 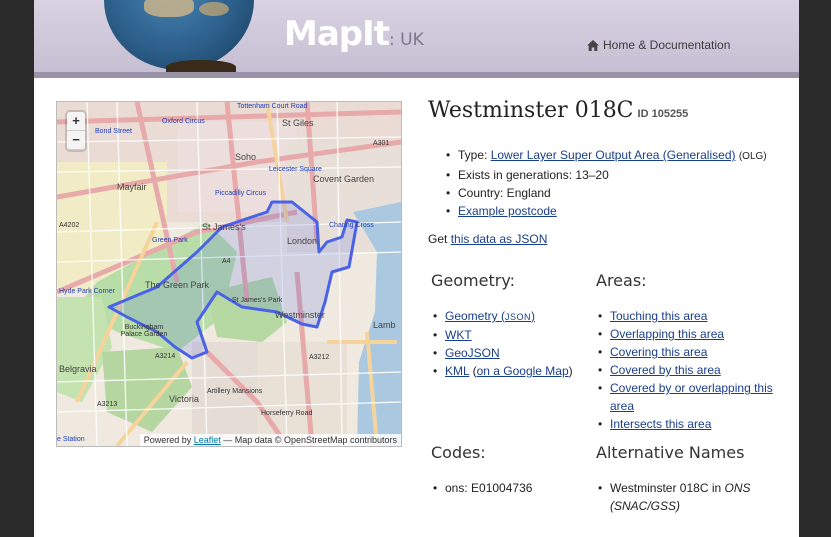 I want to click on map-label: Tottenham Court Road, so click(x=272, y=106).